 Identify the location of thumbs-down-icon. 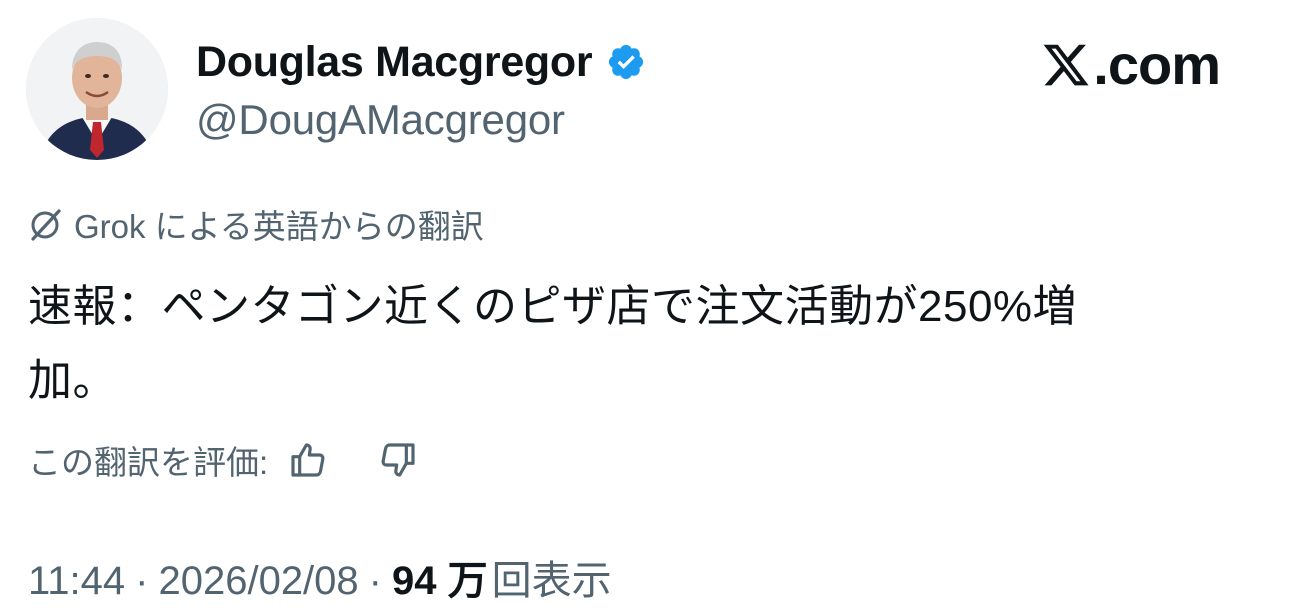
(398, 460).